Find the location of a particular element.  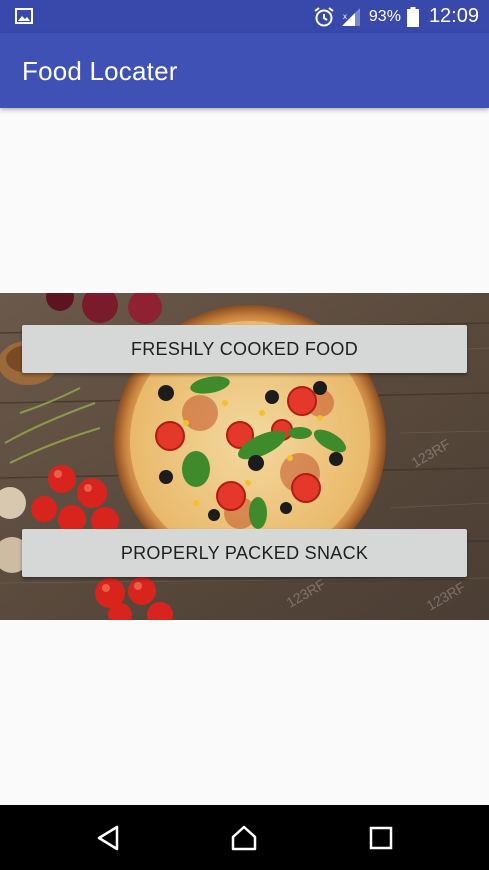

status-bar: x 93% 12:09 is located at coordinates (244, 16).